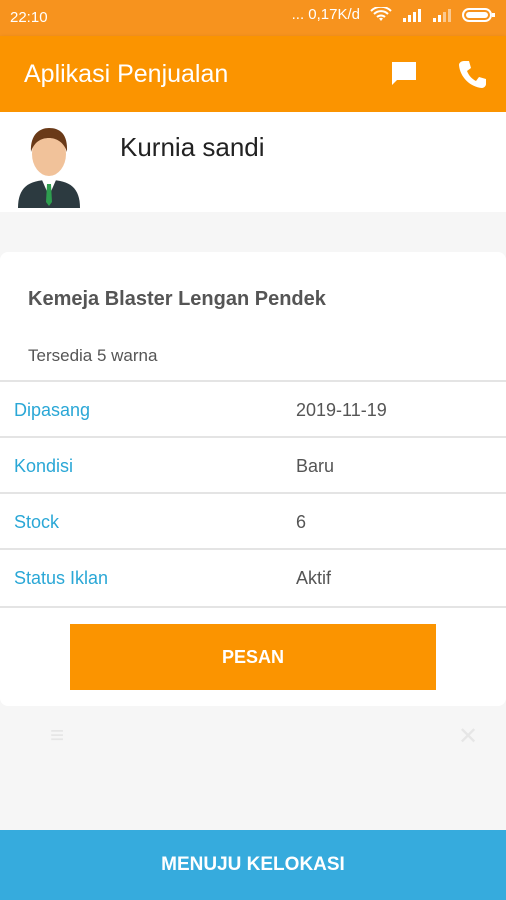  I want to click on detail-value: 6, so click(301, 522).